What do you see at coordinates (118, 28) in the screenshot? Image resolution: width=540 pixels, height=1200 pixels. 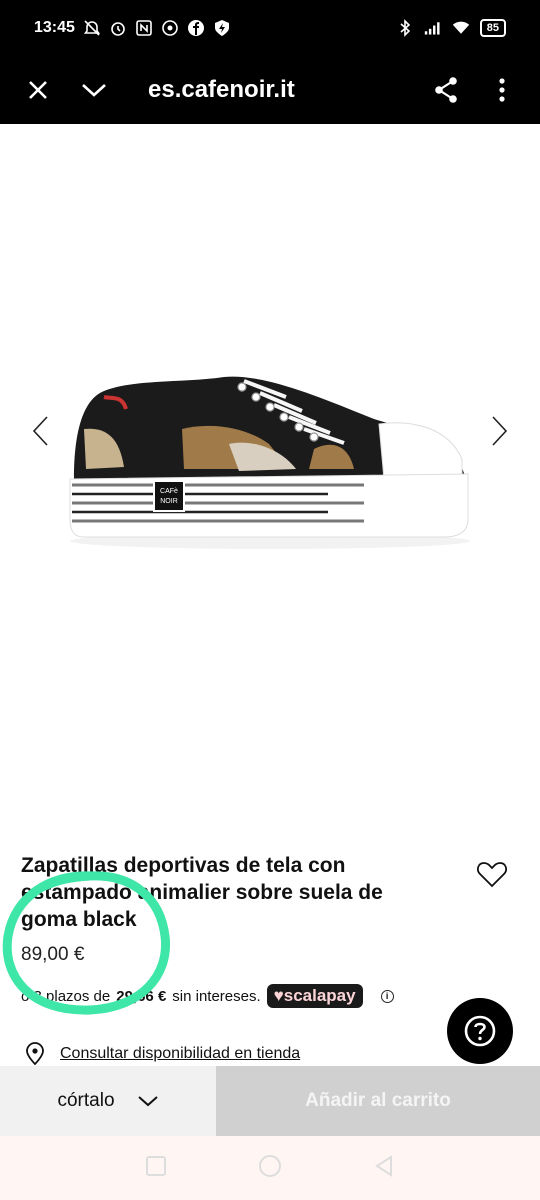 I see `alarm-icon` at bounding box center [118, 28].